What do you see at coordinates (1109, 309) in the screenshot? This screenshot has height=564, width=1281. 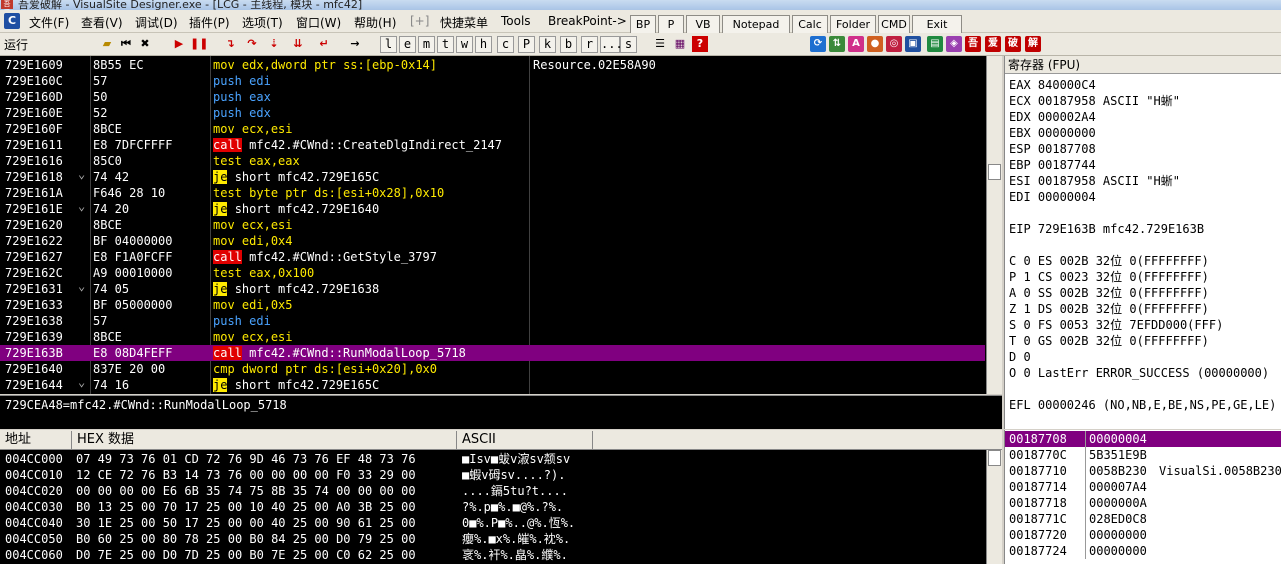 I see `register-line: Z 1 DS 002B 32位 0(FFFFFFFF)` at bounding box center [1109, 309].